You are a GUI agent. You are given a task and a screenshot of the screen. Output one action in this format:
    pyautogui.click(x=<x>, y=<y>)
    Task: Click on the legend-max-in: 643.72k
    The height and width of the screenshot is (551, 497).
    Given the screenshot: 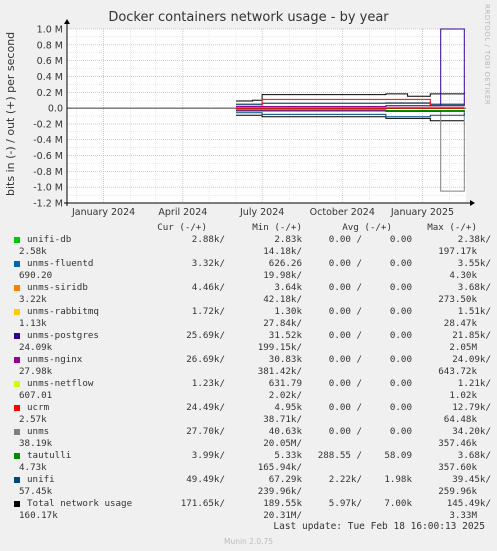 What is the action you would take?
    pyautogui.click(x=457, y=371)
    